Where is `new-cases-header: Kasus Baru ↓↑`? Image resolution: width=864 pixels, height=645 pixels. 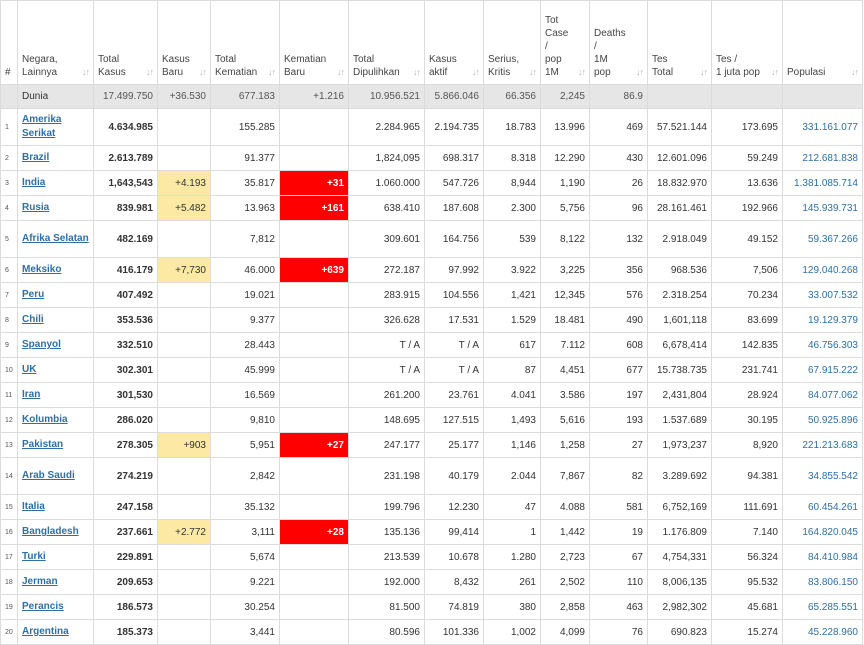 new-cases-header: Kasus Baru ↓↑ is located at coordinates (184, 42).